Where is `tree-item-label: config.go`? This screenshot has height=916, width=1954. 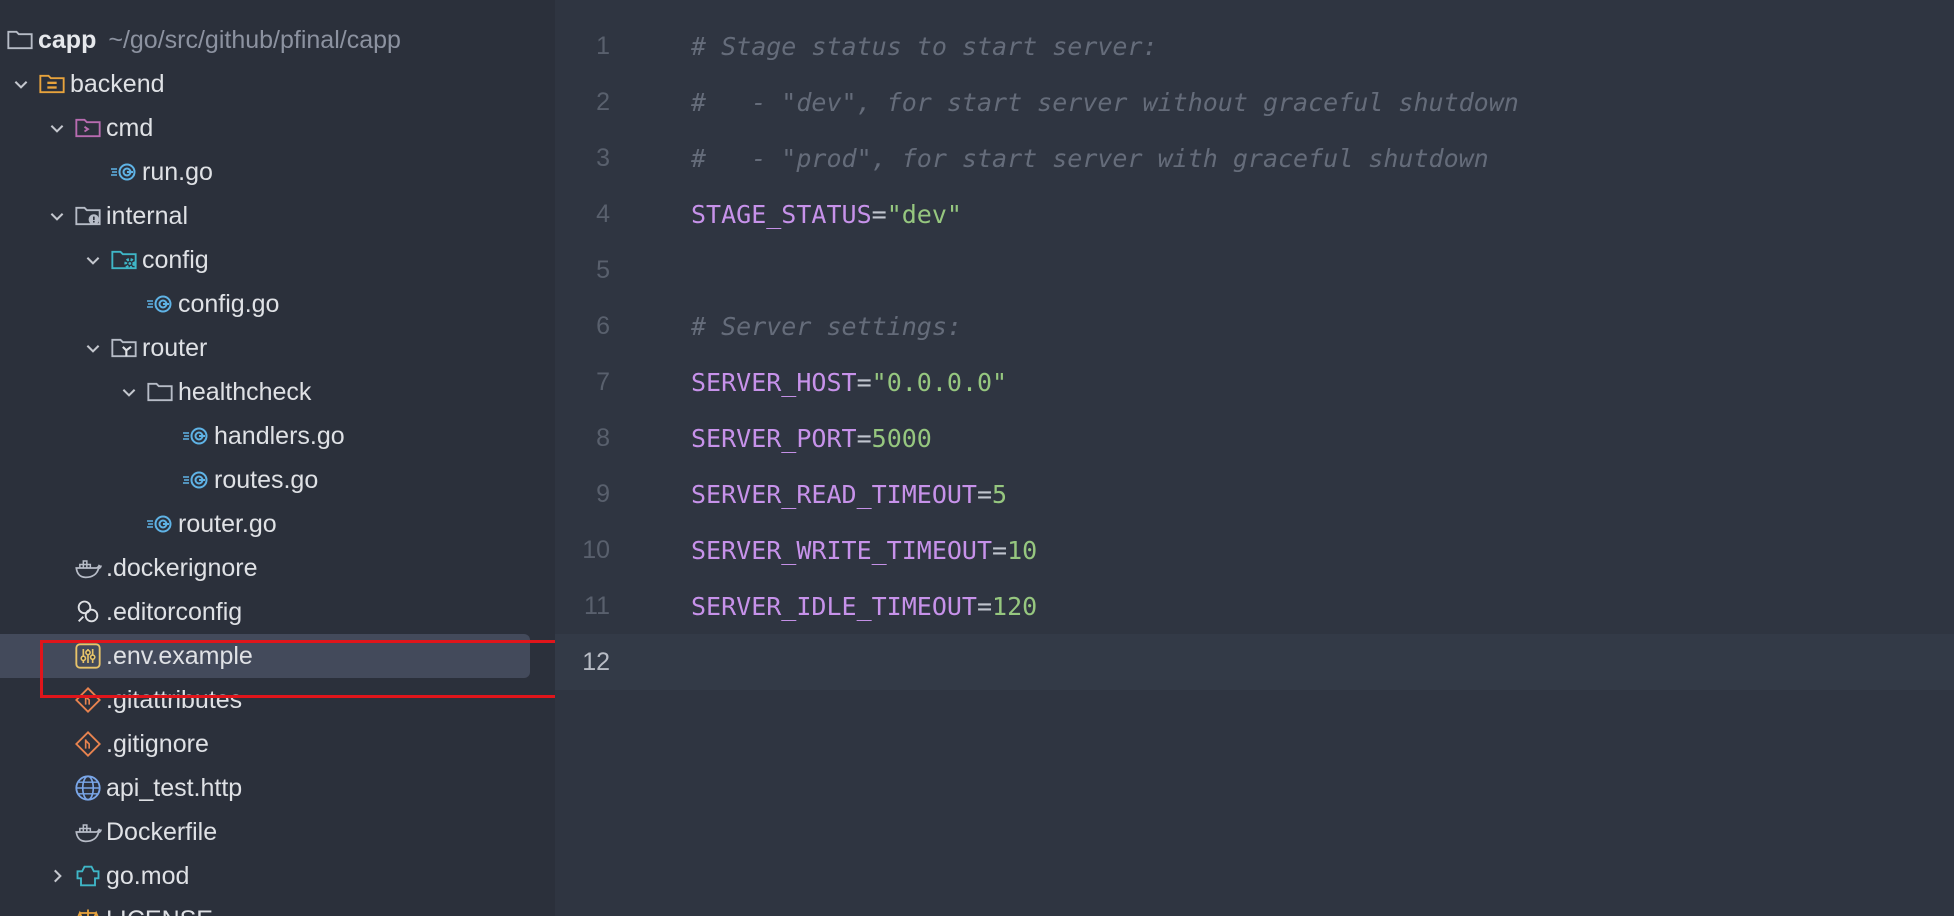
tree-item-label: config.go is located at coordinates (229, 303).